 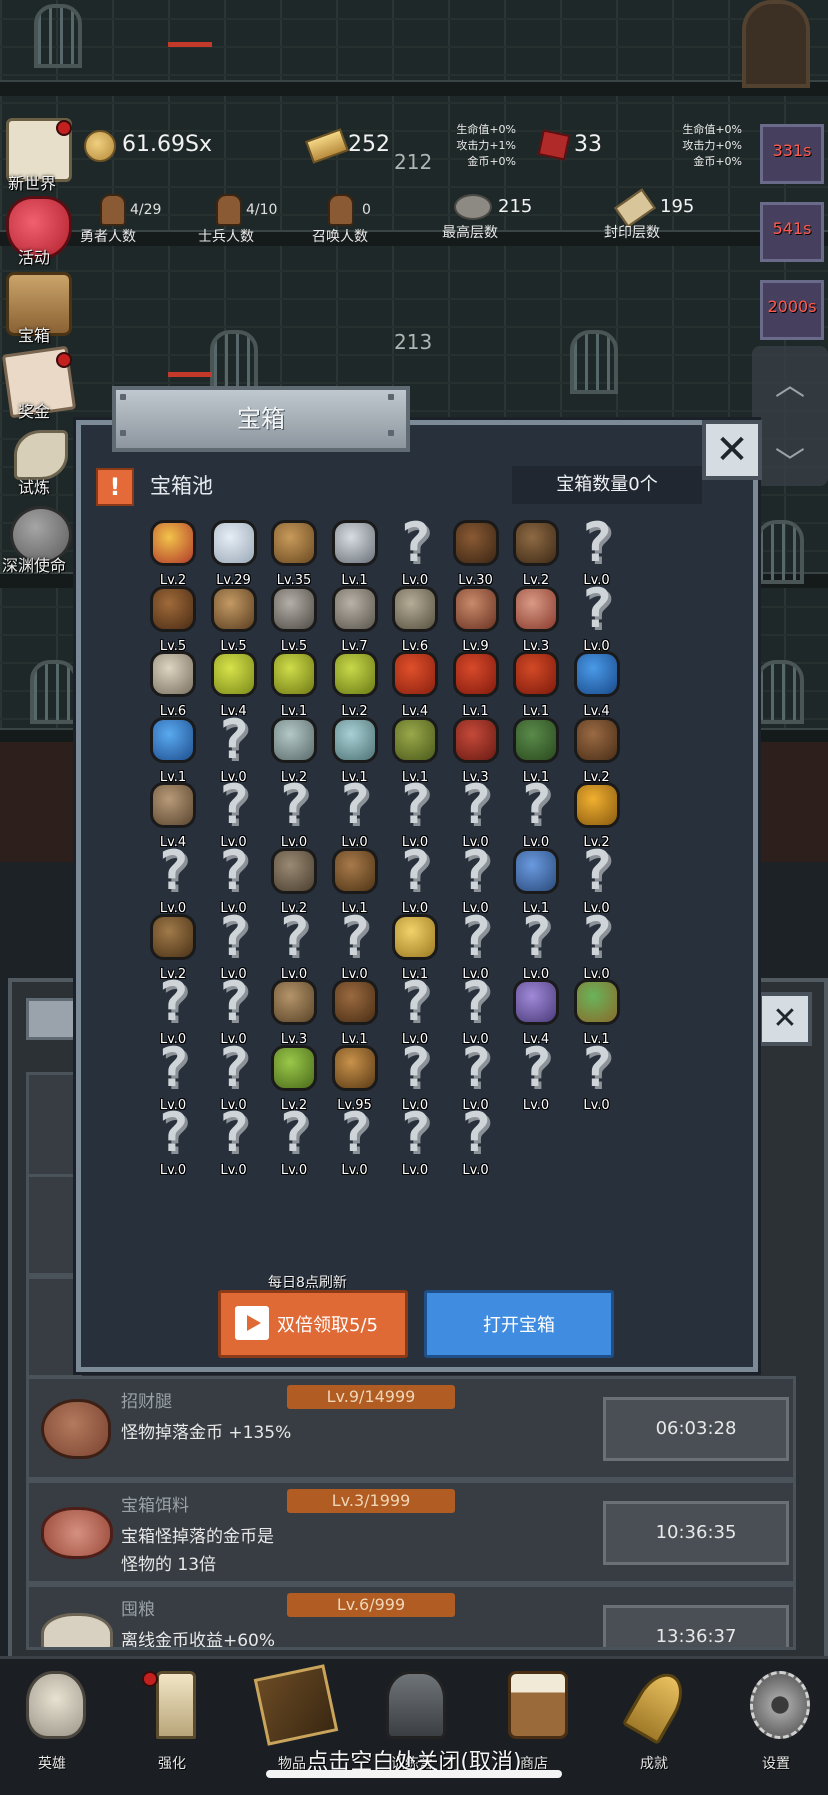 What do you see at coordinates (34, 334) in the screenshot?
I see `menu-label-chest: 宝箱` at bounding box center [34, 334].